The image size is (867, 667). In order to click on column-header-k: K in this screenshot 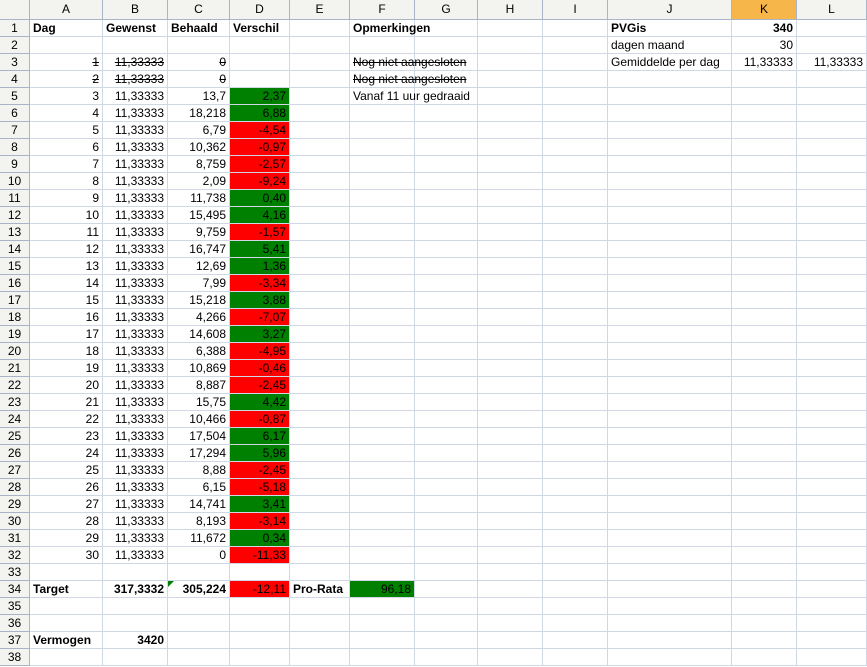, I will do `click(764, 10)`.